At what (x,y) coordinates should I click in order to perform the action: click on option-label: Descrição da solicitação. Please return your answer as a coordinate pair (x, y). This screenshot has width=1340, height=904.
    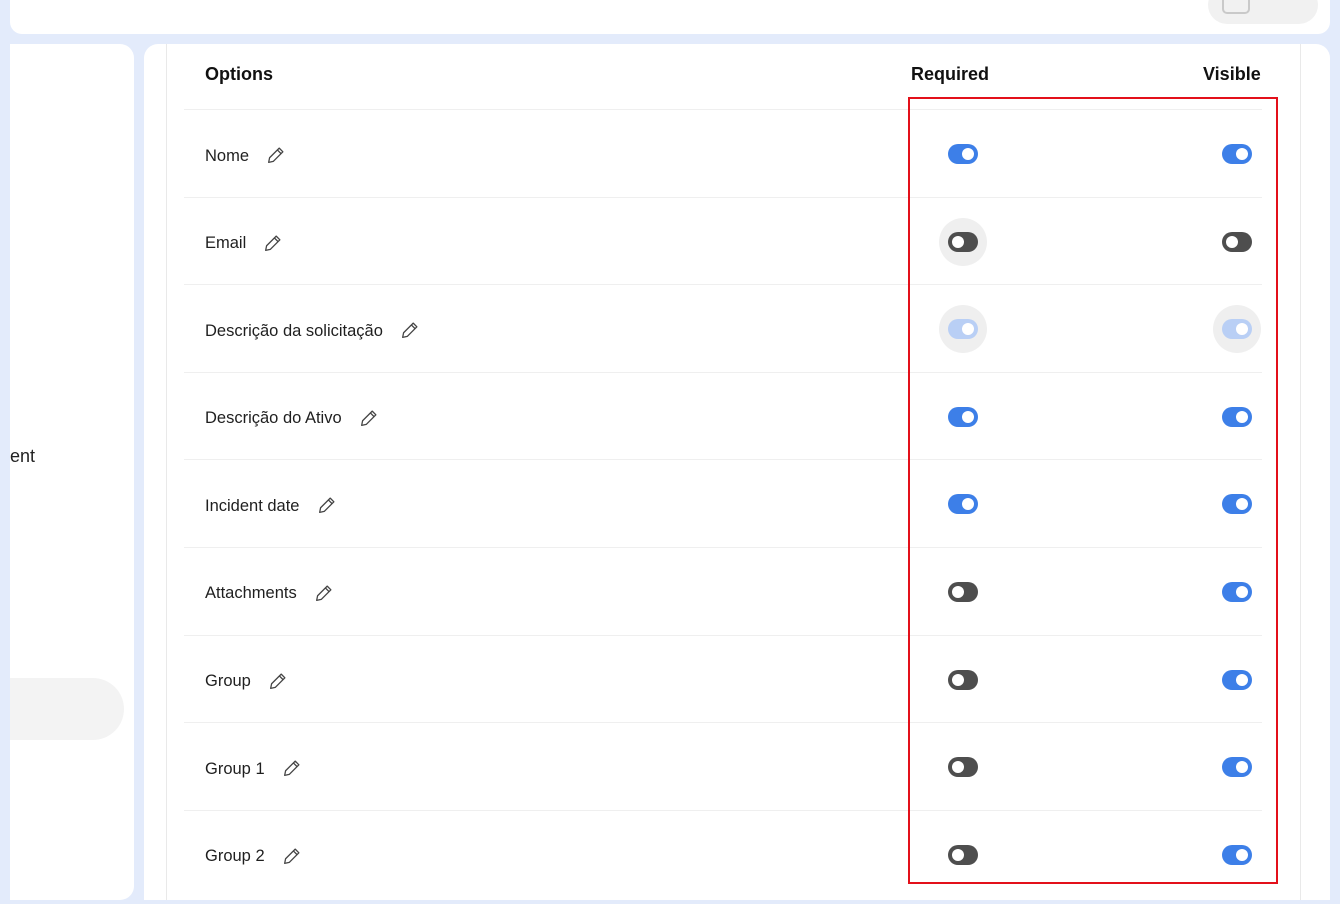
    Looking at the image, I should click on (314, 331).